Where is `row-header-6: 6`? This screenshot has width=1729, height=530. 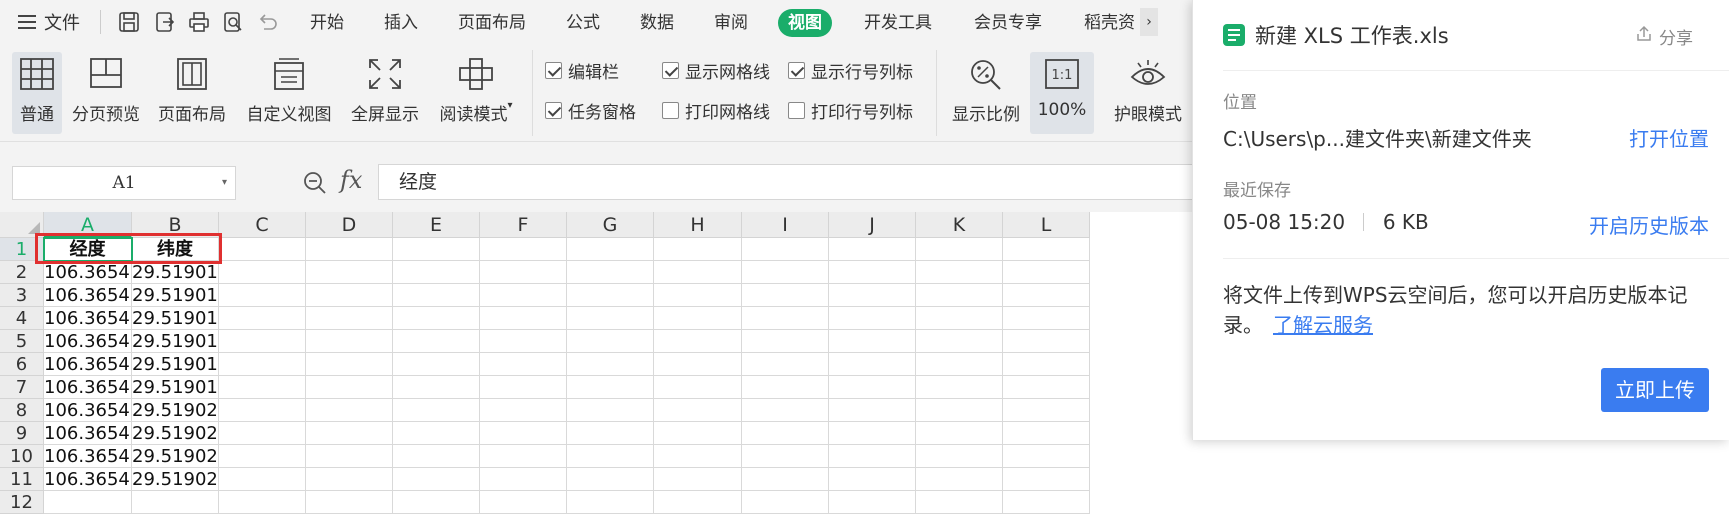 row-header-6: 6 is located at coordinates (22, 364).